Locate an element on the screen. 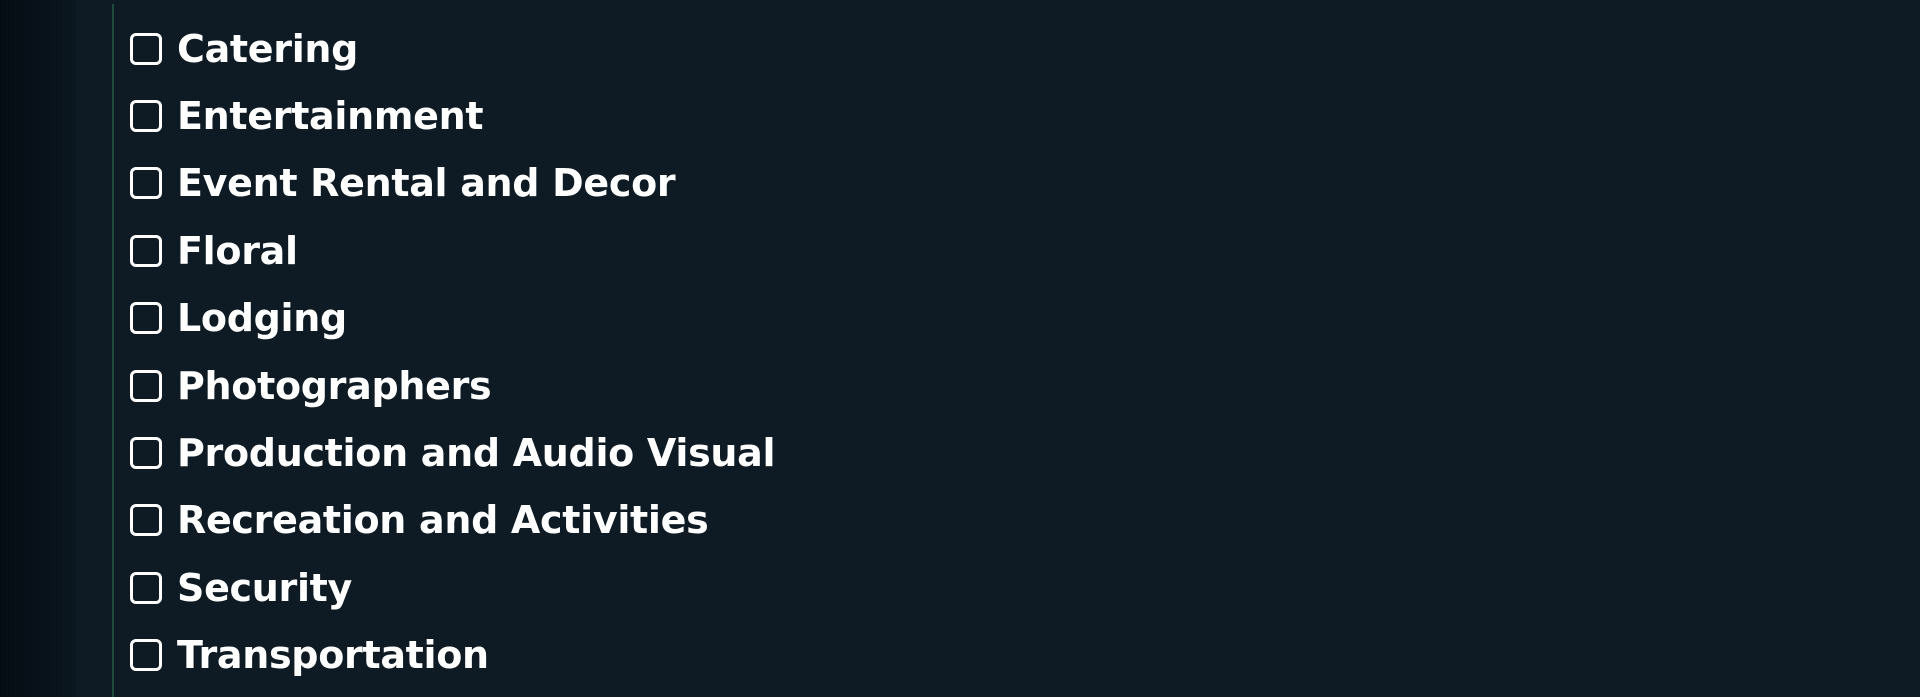 This screenshot has width=1920, height=697. checkbox-photographers is located at coordinates (146, 385).